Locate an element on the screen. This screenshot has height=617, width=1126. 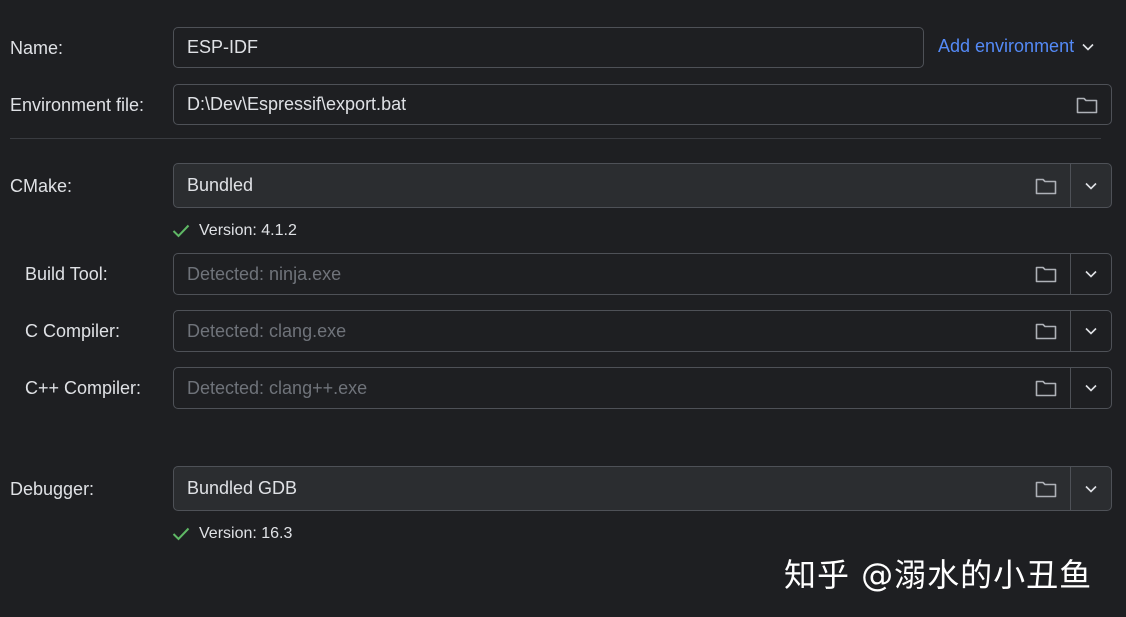
cpp-compiler-placeholder: Detected: clang++.exe is located at coordinates (277, 387).